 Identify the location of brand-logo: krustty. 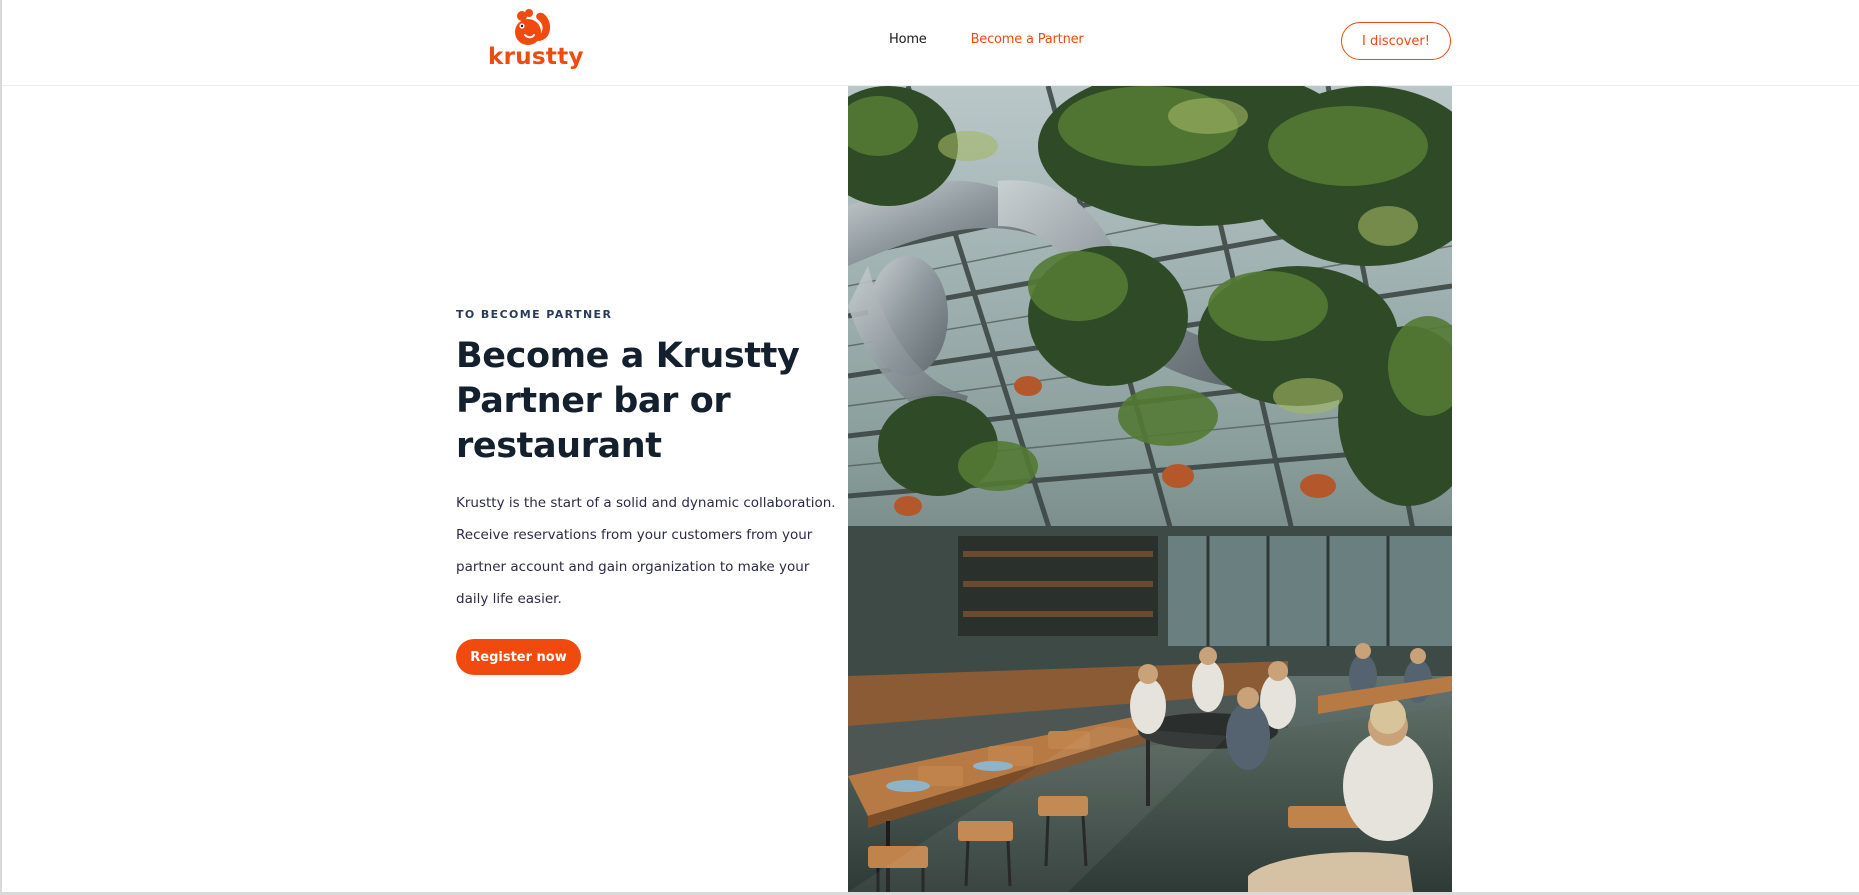
(536, 42).